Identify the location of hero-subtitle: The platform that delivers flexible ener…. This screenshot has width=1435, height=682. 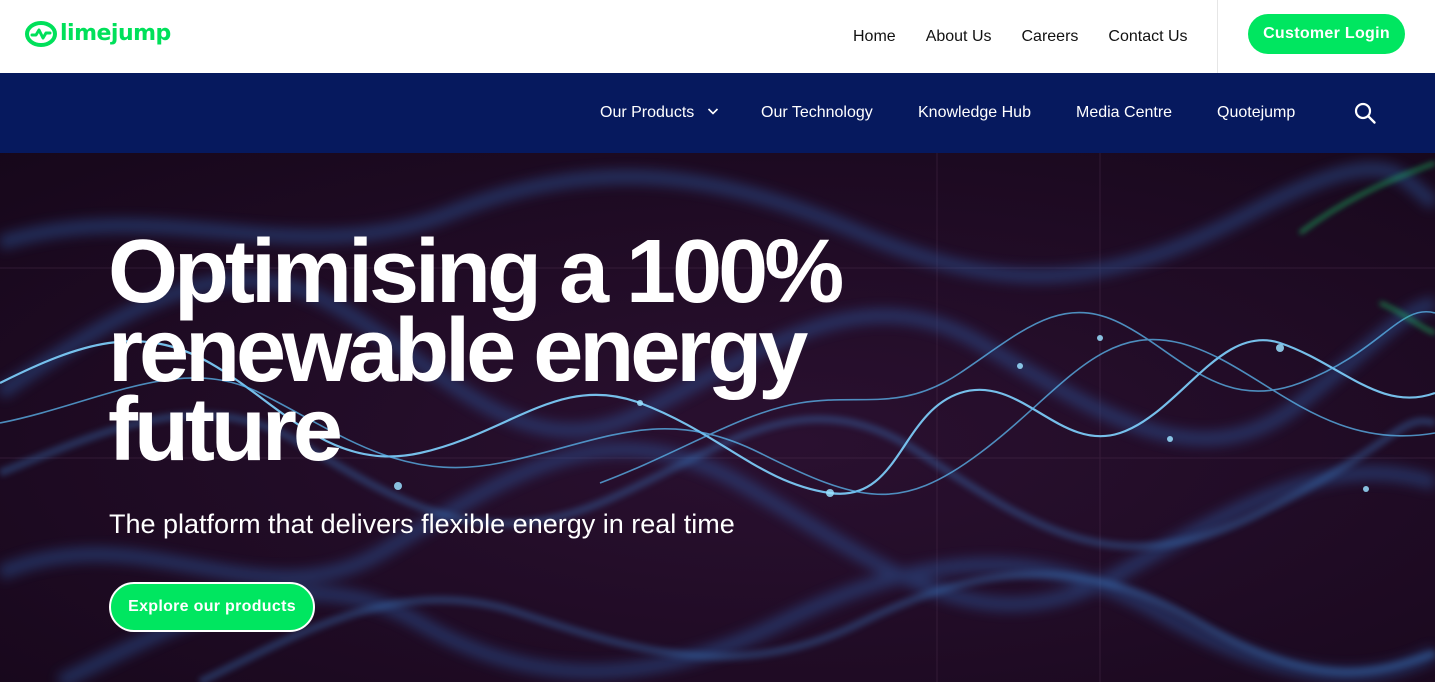
(422, 524).